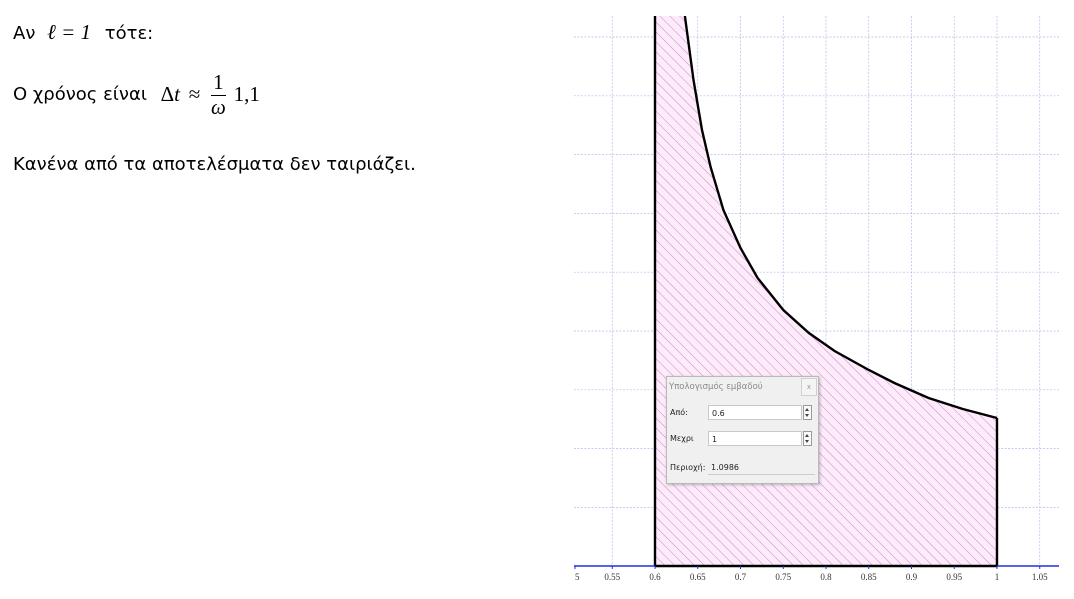 The height and width of the screenshot is (599, 1074). Describe the element at coordinates (954, 577) in the screenshot. I see `x-tick-label: 0.95` at that location.